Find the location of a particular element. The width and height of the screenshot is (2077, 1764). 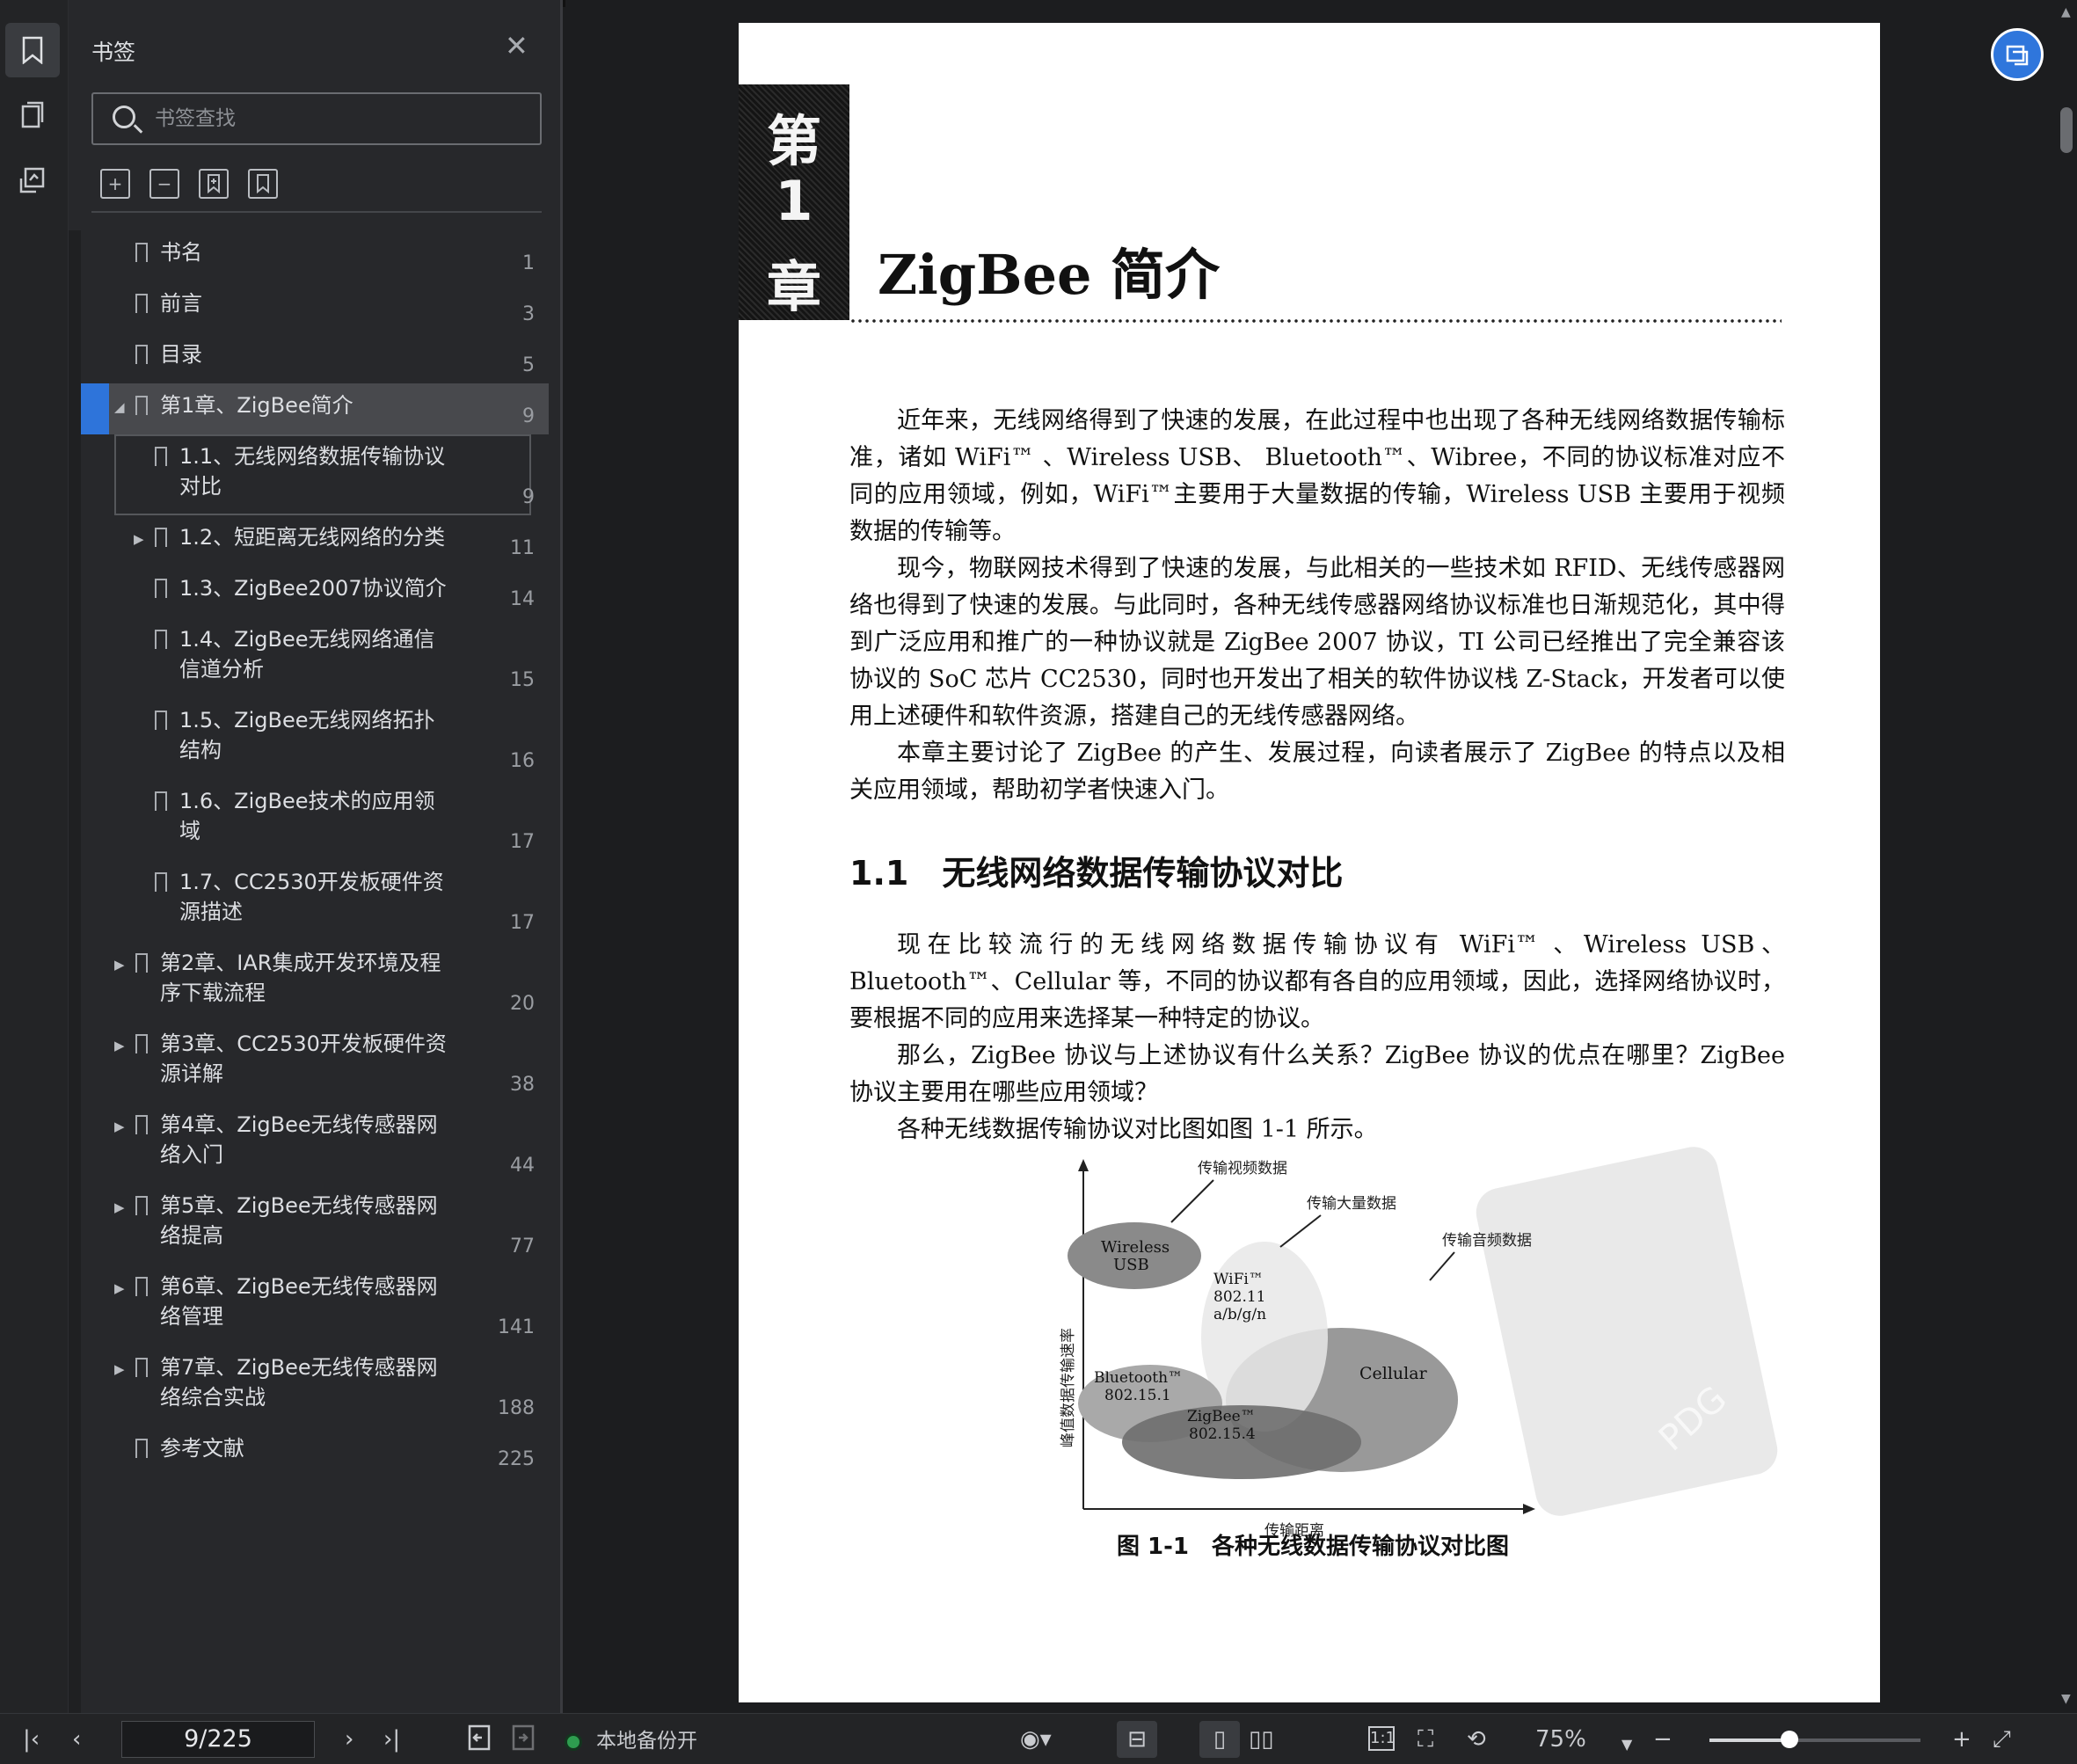

bookmark-page-number: 16 is located at coordinates (522, 761).